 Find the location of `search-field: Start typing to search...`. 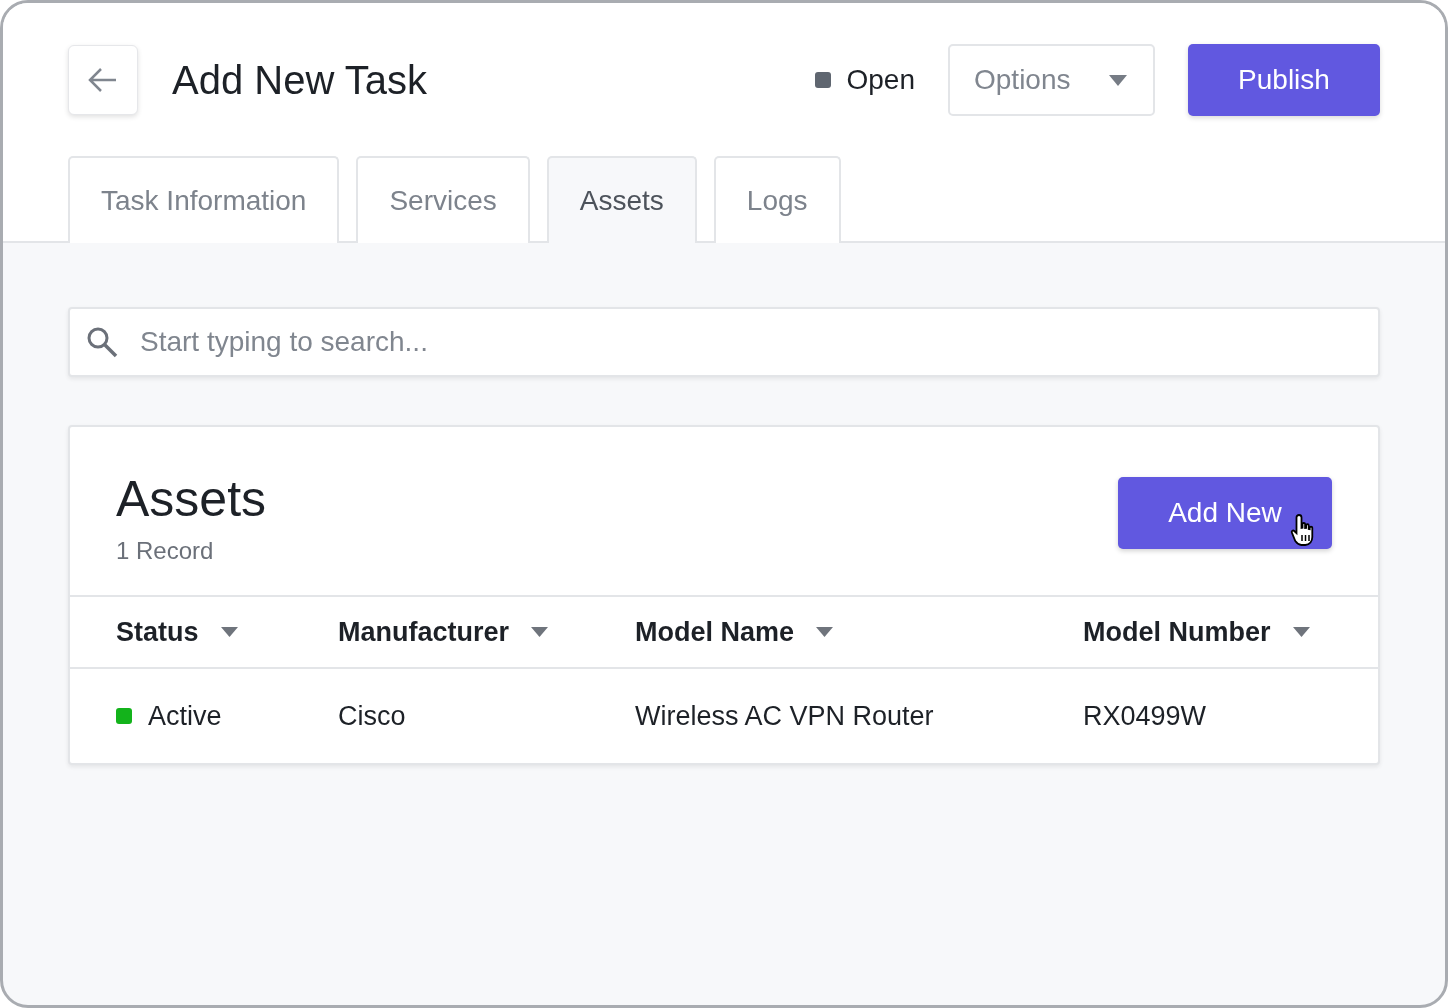

search-field: Start typing to search... is located at coordinates (724, 342).